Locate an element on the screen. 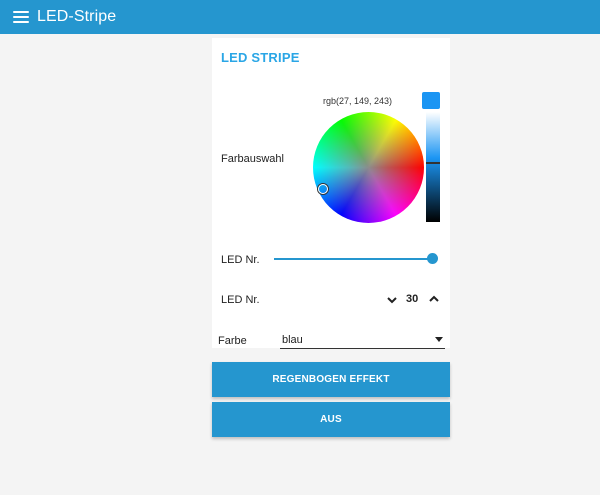  card-title: LED STRIPE is located at coordinates (260, 57).